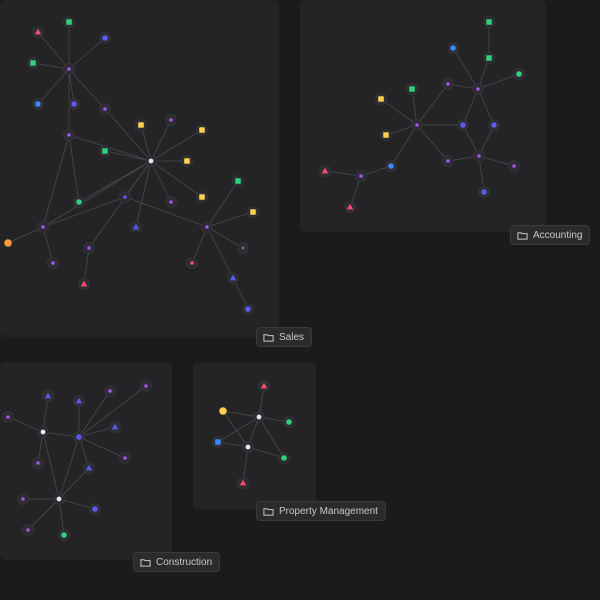  I want to click on sales-group-label: Sales, so click(284, 337).